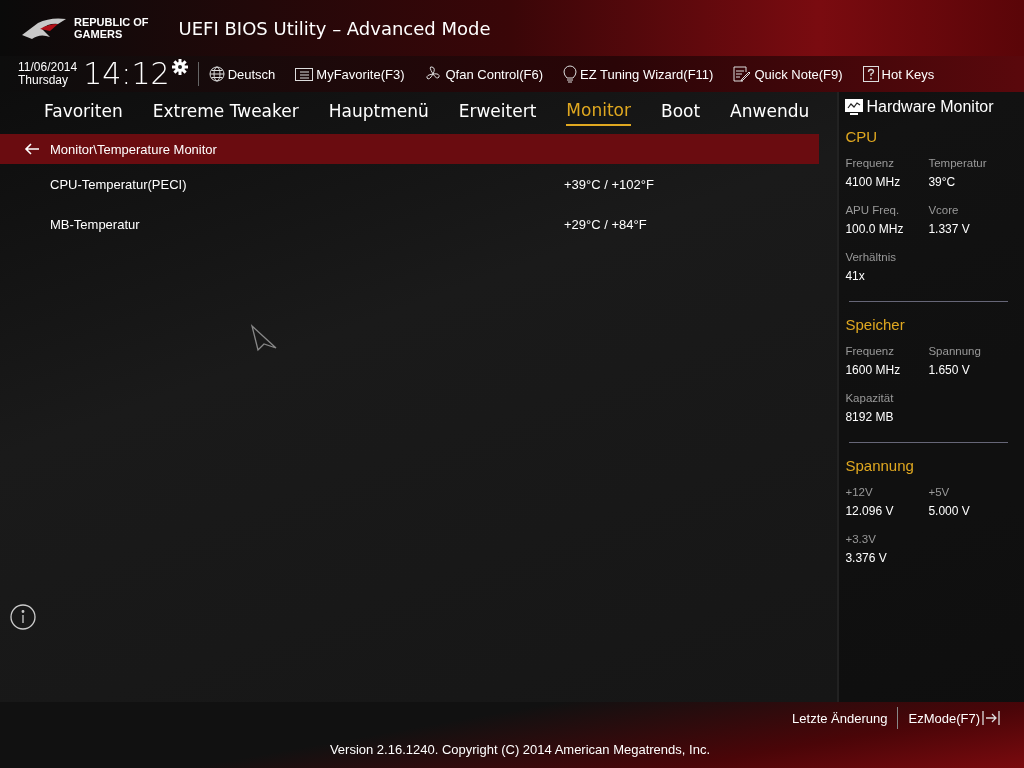 The image size is (1024, 768). I want to click on panel-title: Hardware Monitor, so click(930, 107).